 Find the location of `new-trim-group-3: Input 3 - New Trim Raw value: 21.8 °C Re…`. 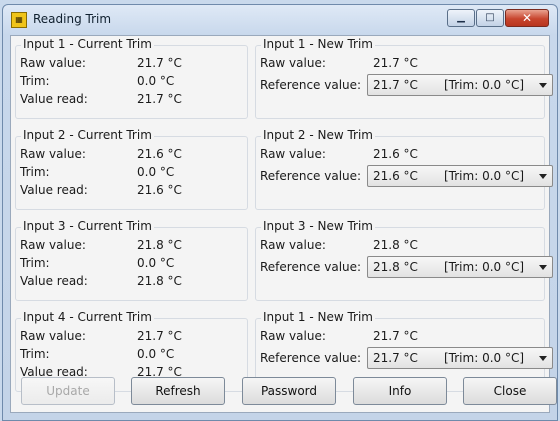

new-trim-group-3: Input 3 - New Trim Raw value: 21.8 °C Re… is located at coordinates (404, 260).